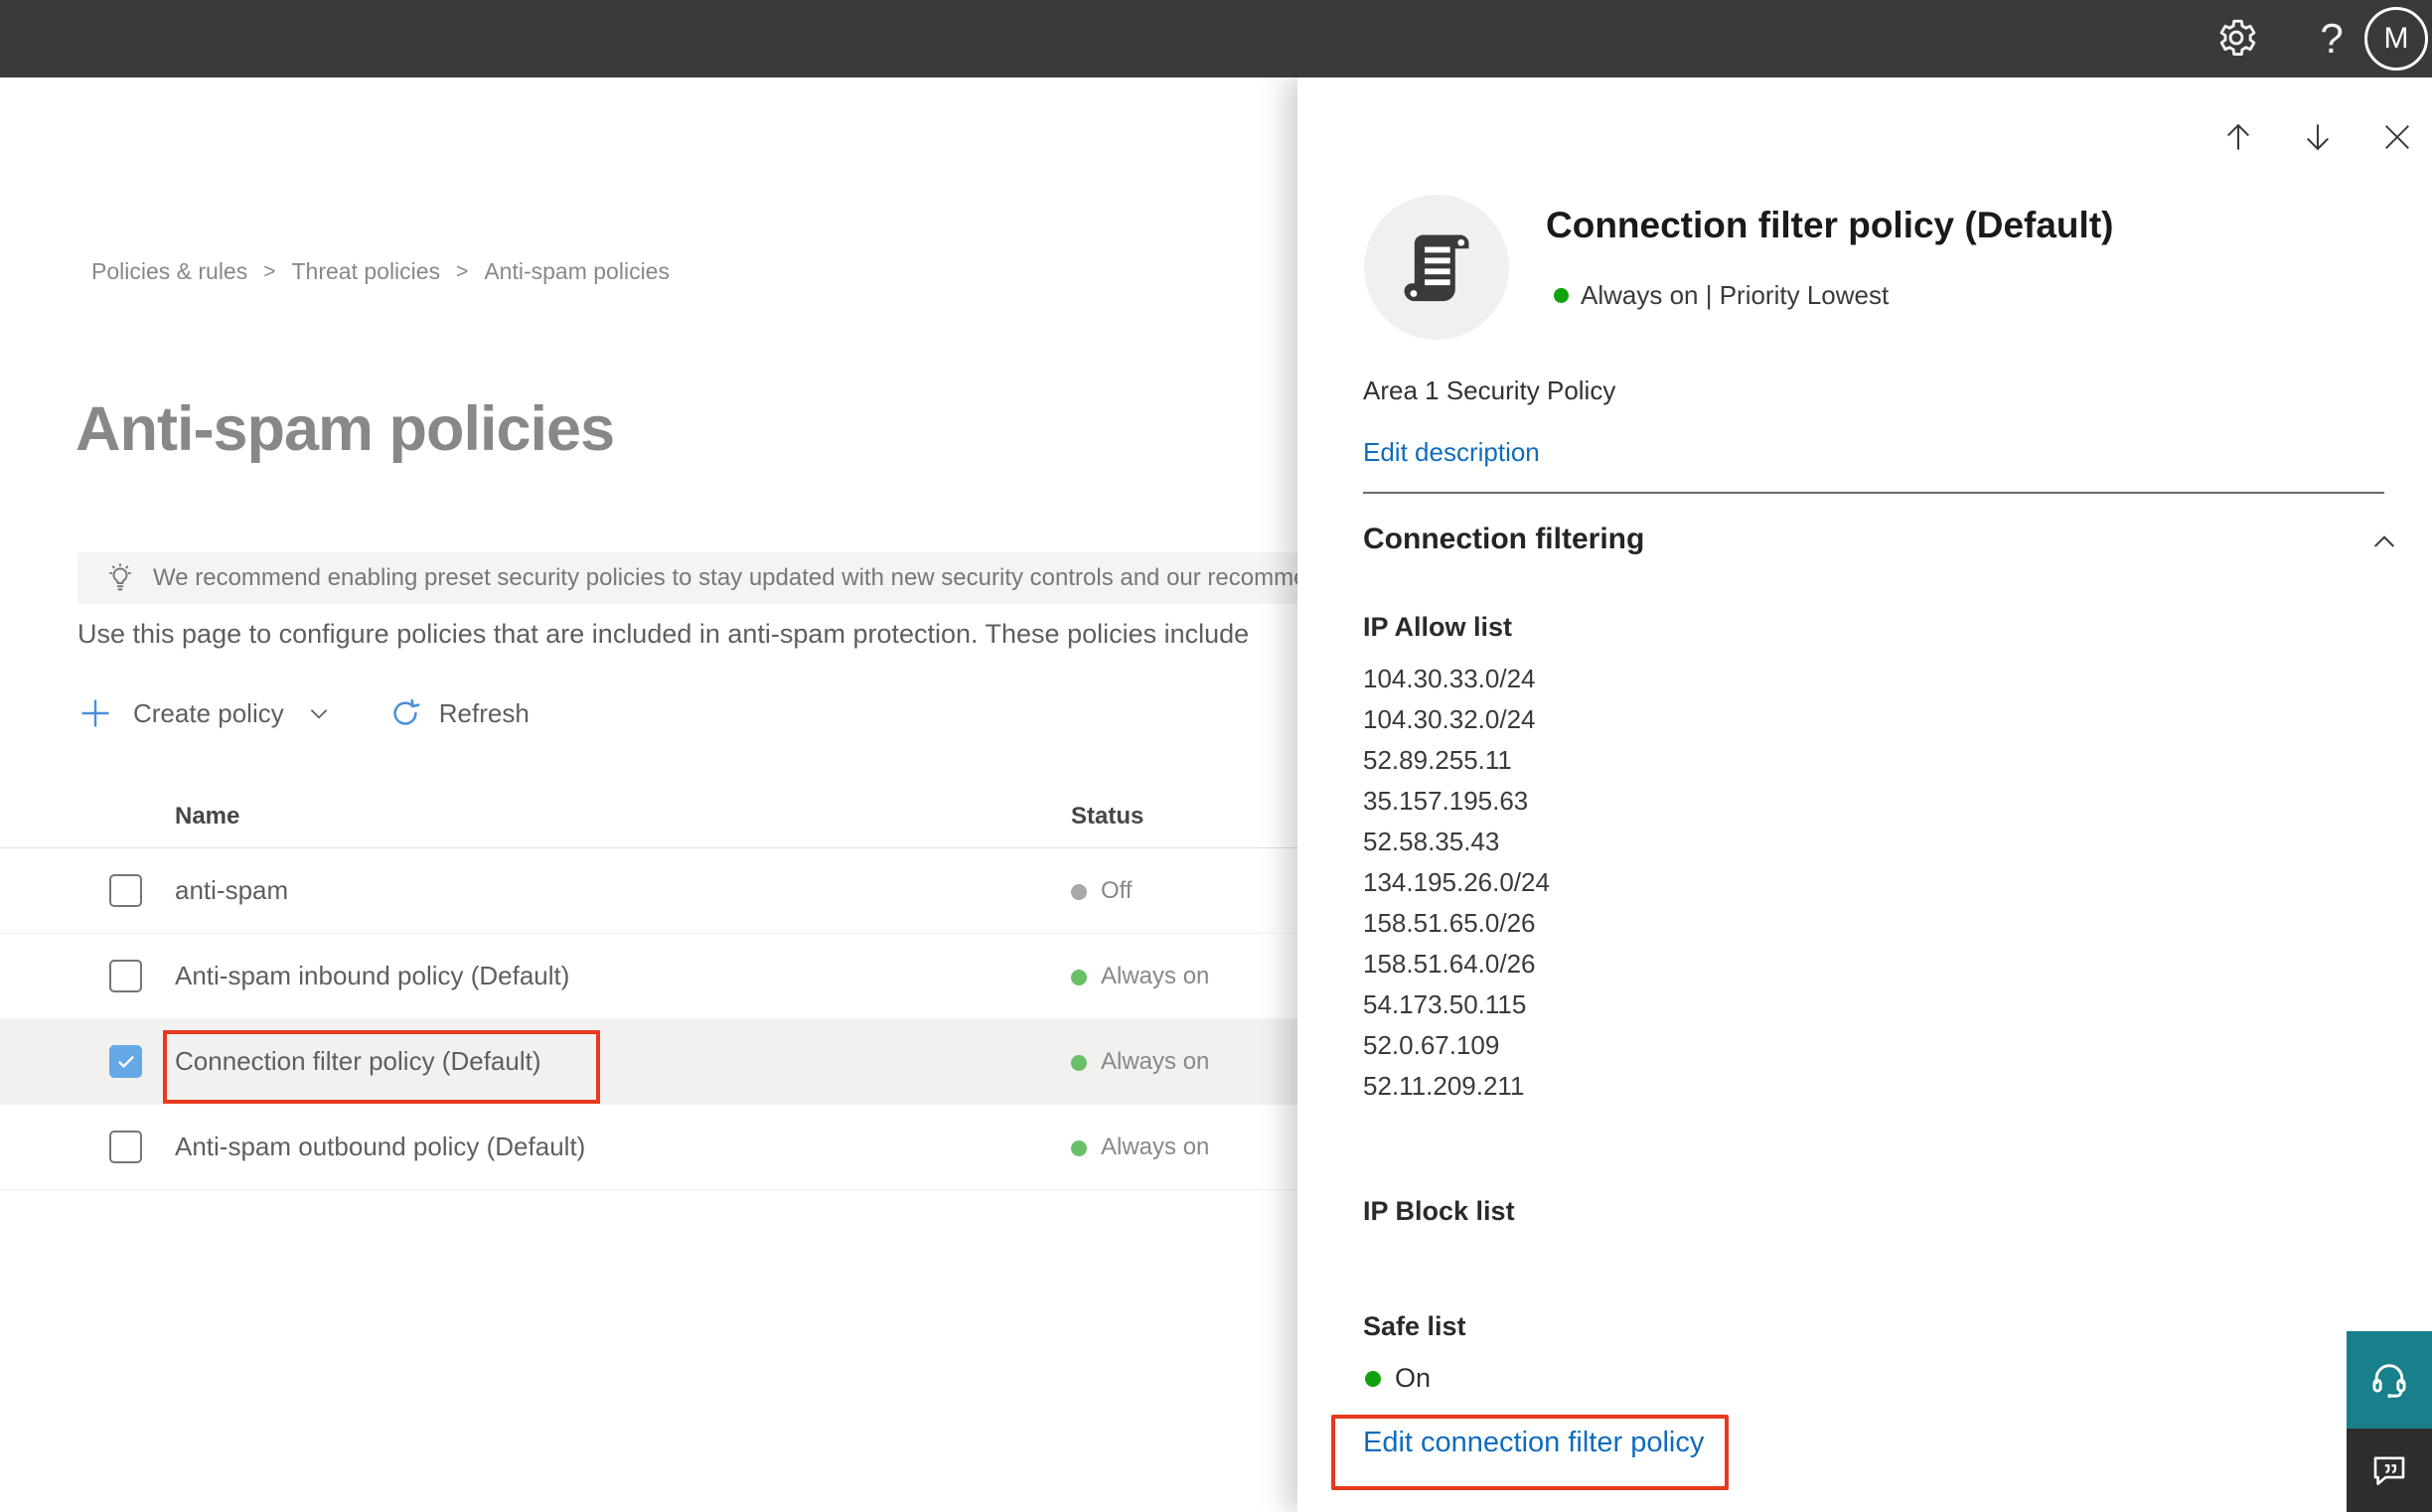 Image resolution: width=2432 pixels, height=1512 pixels. I want to click on previous-item-button, so click(2238, 137).